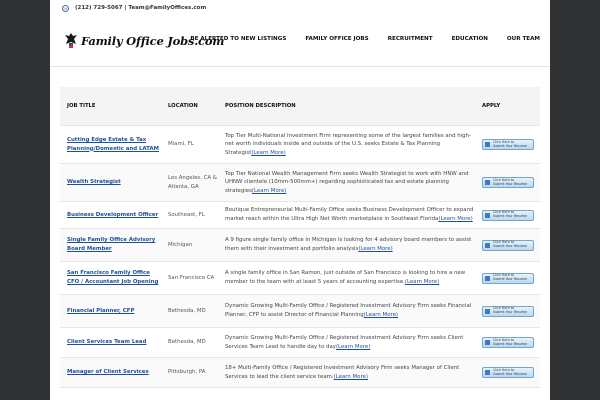  I want to click on job-title-cell: Client Services Team Lead, so click(110, 342).